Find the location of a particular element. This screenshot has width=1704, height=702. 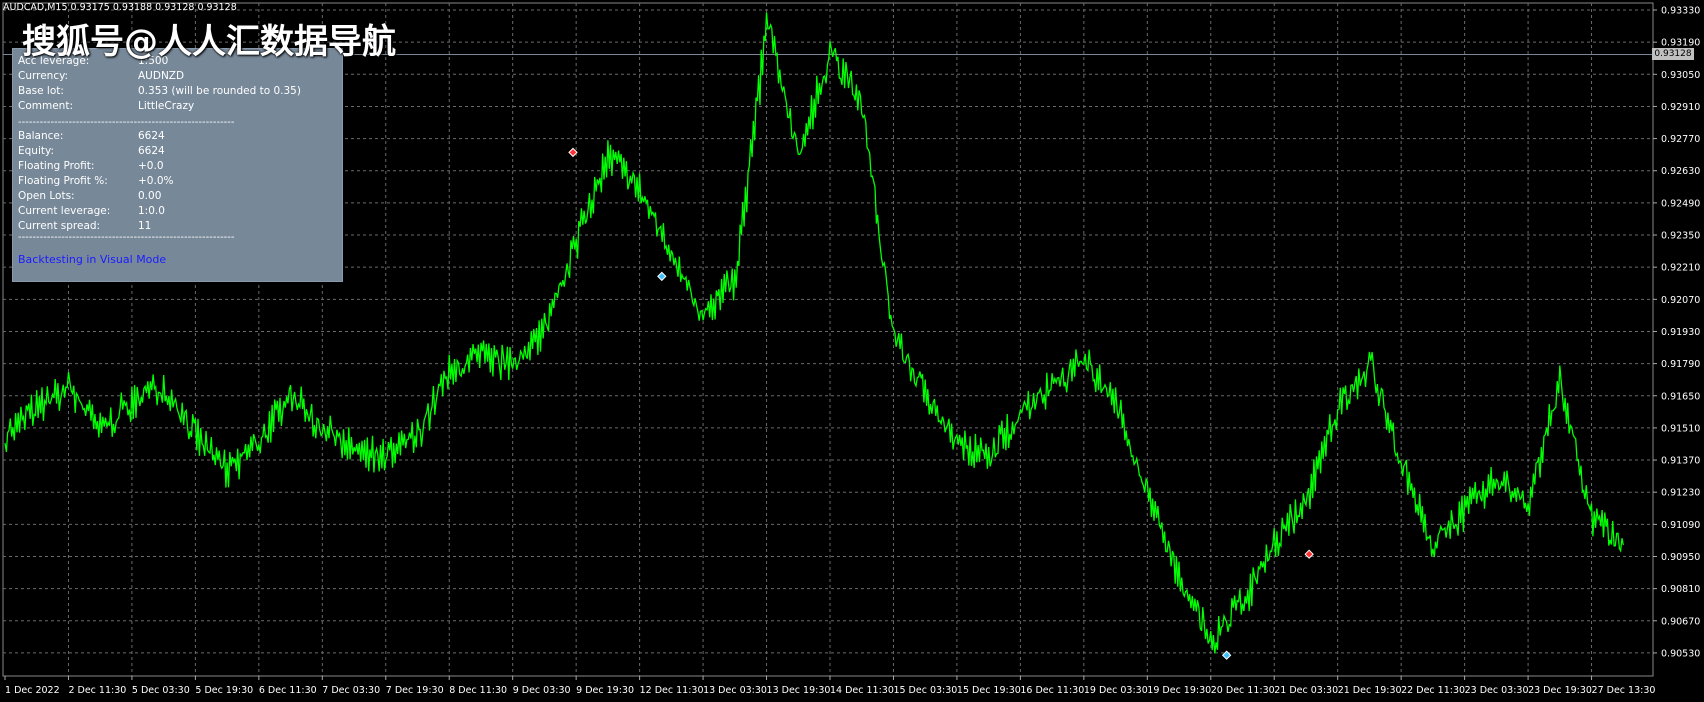

x-tick-label: 21 Dec 19:30 is located at coordinates (1370, 690).